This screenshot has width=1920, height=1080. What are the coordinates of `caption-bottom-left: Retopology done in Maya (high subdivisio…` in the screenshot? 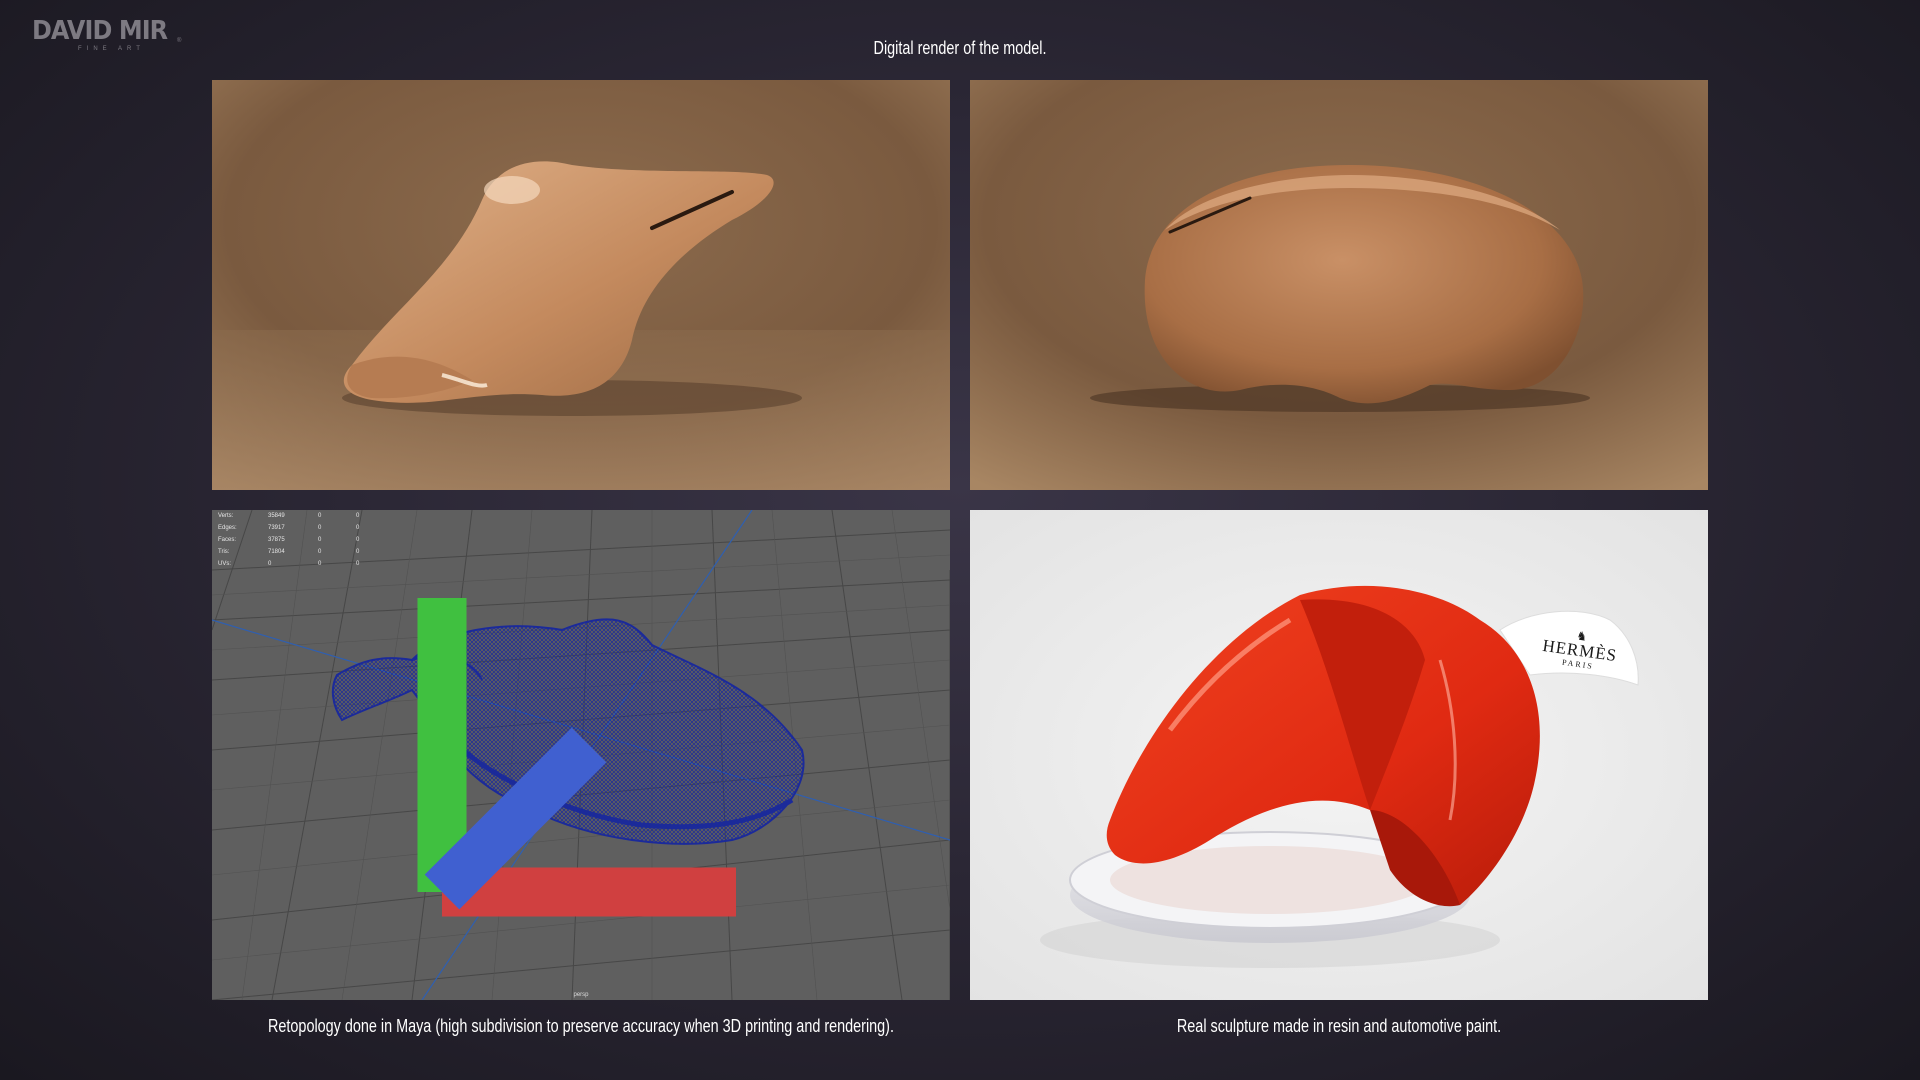 It's located at (581, 1026).